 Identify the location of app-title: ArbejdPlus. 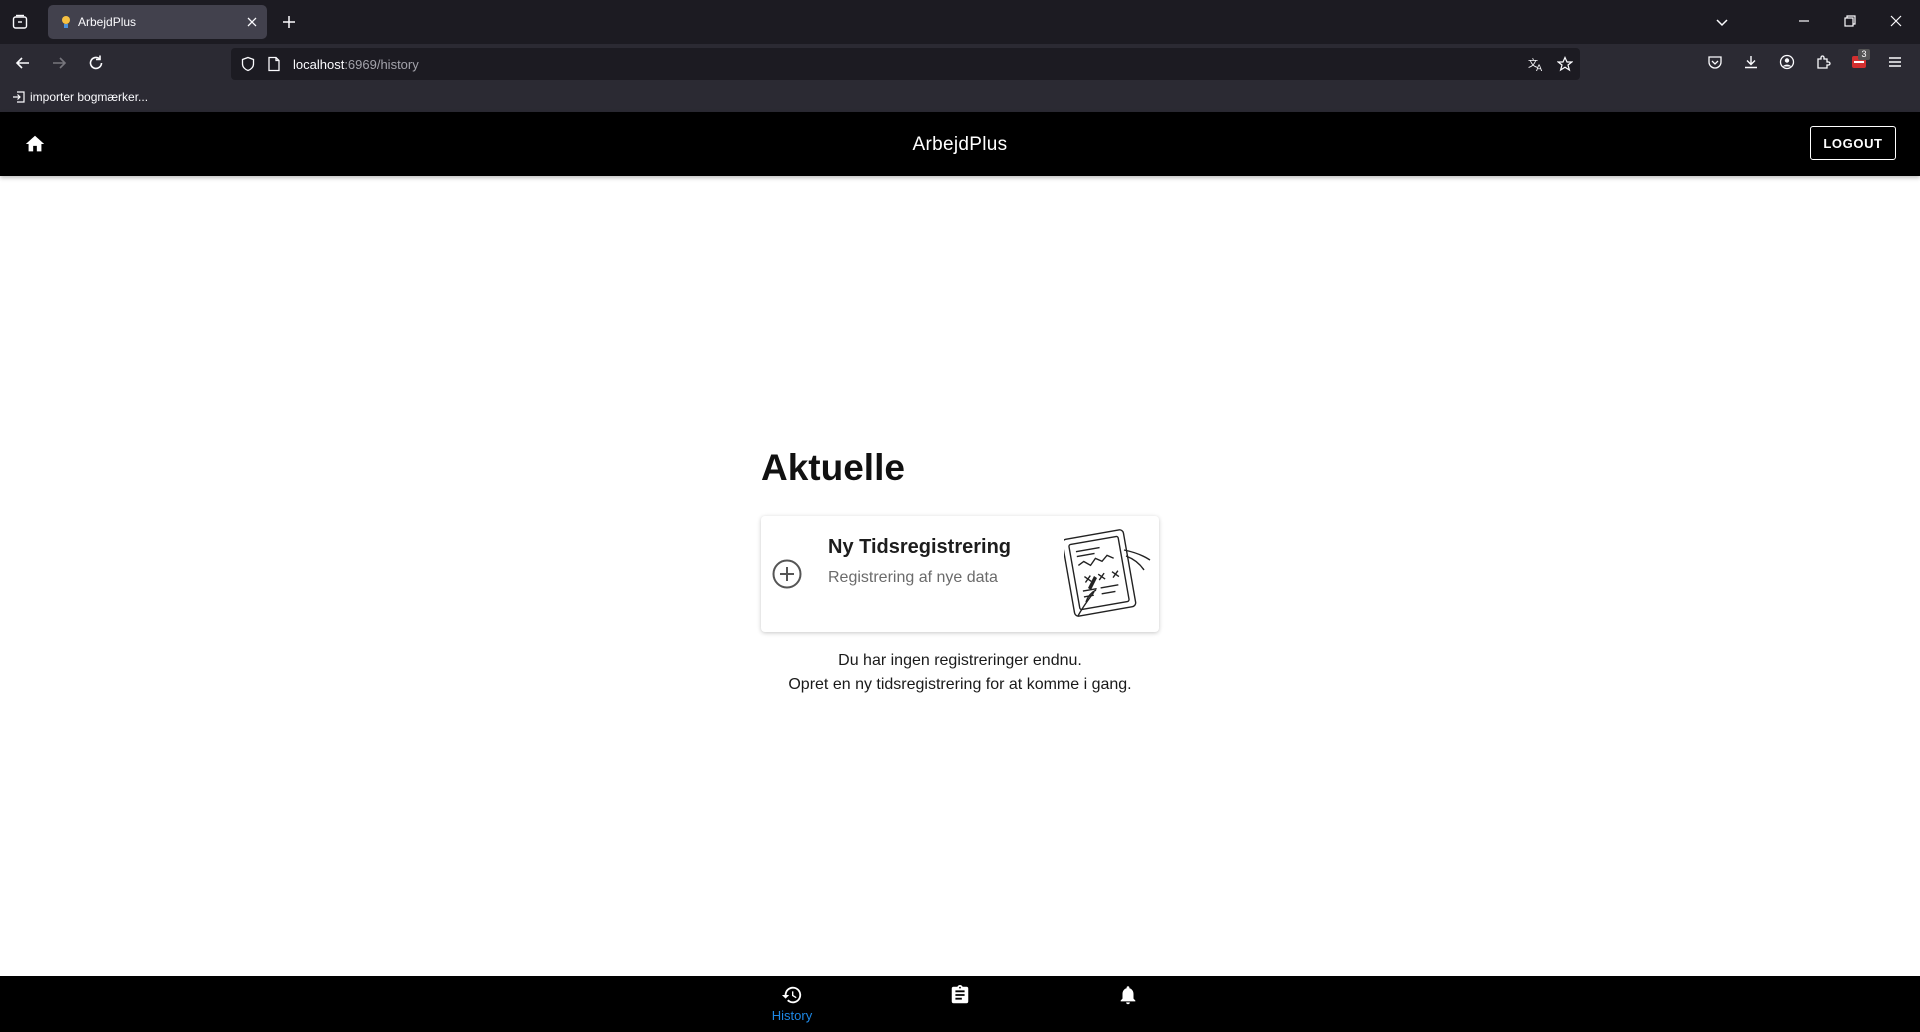
(960, 144).